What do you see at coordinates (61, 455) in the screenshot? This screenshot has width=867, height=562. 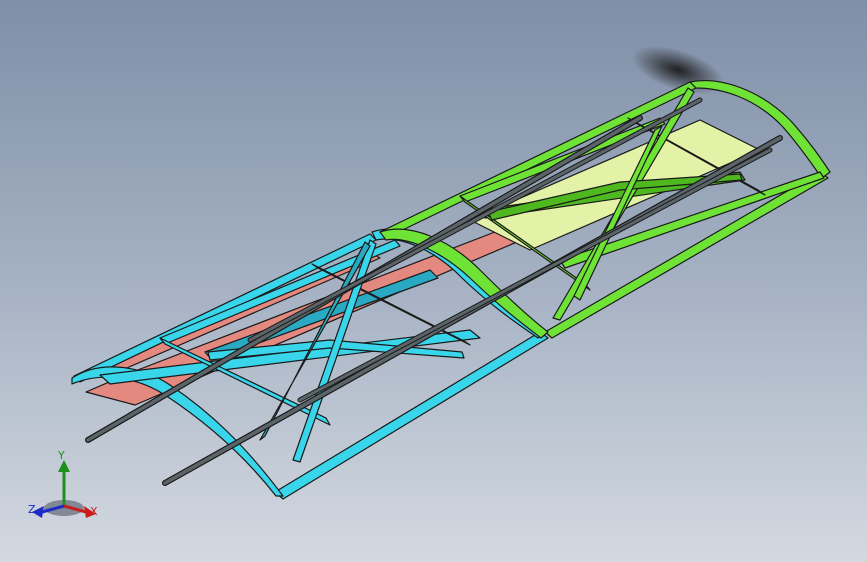 I see `y-axis-label: Y` at bounding box center [61, 455].